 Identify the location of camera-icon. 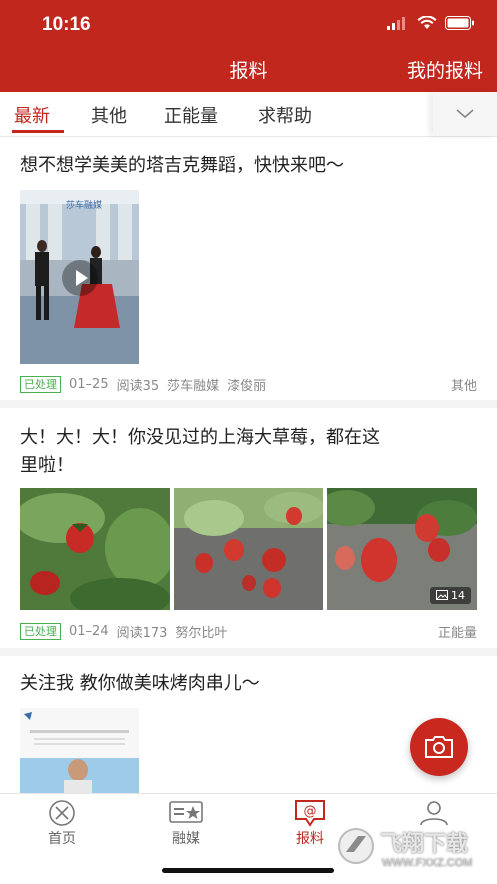
(439, 747).